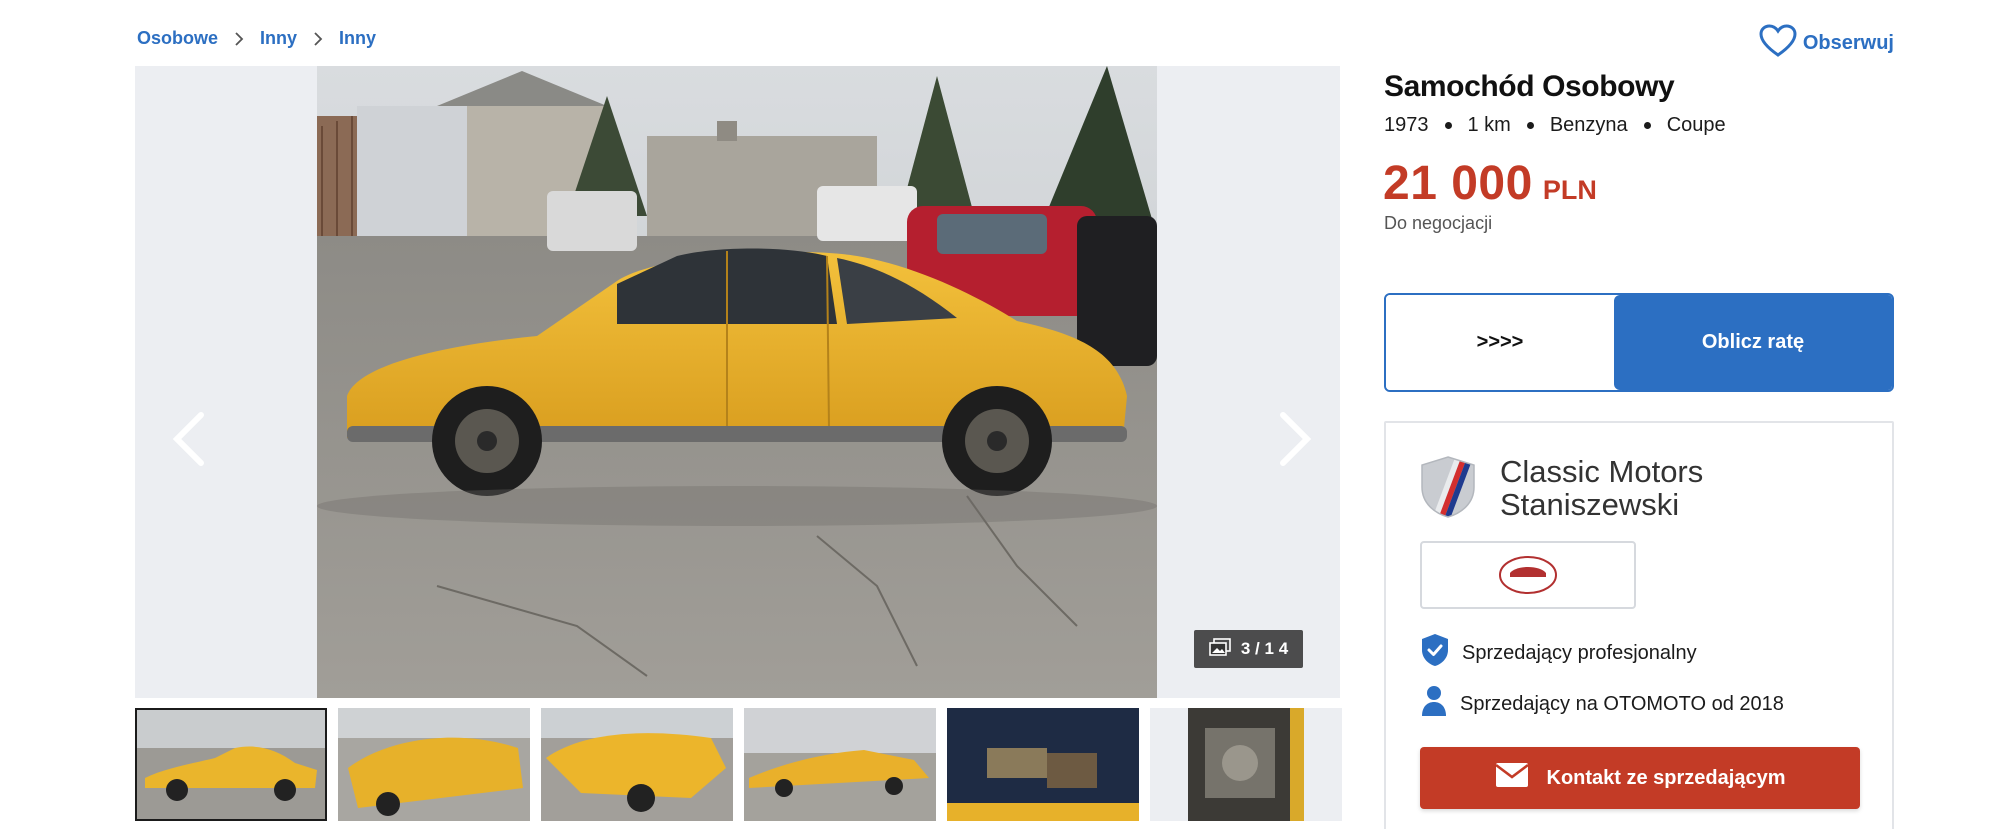 The width and height of the screenshot is (2000, 829). I want to click on price-currency: PLN, so click(1569, 190).